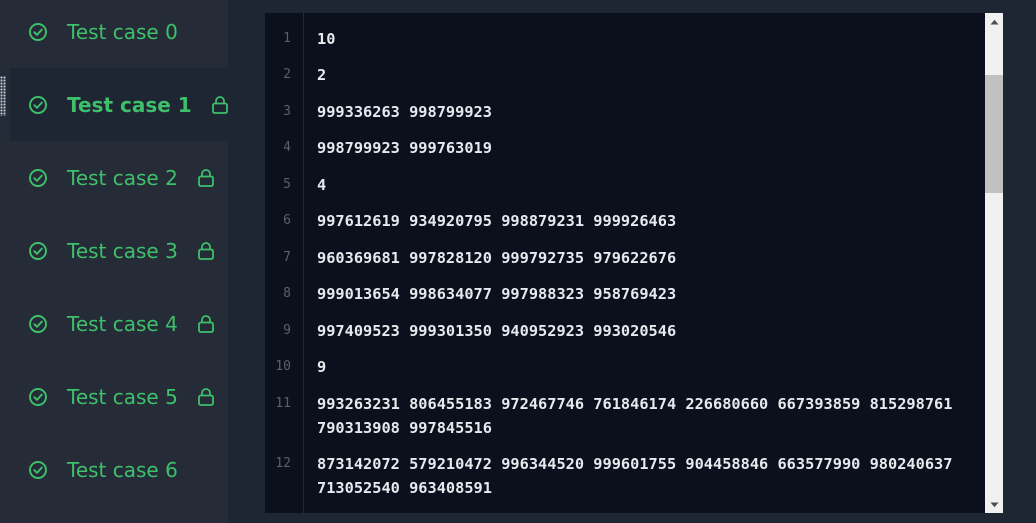 The image size is (1036, 523). I want to click on test-case-2: Test case 2, so click(119, 177).